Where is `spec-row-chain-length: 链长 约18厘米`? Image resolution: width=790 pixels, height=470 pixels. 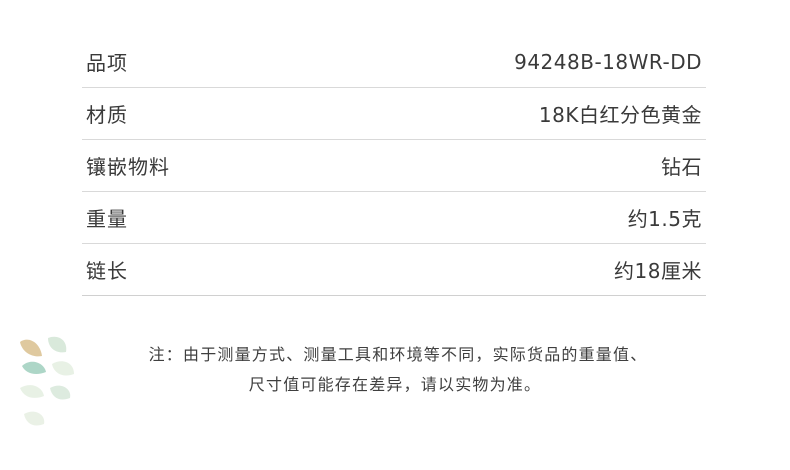 spec-row-chain-length: 链长 约18厘米 is located at coordinates (394, 270).